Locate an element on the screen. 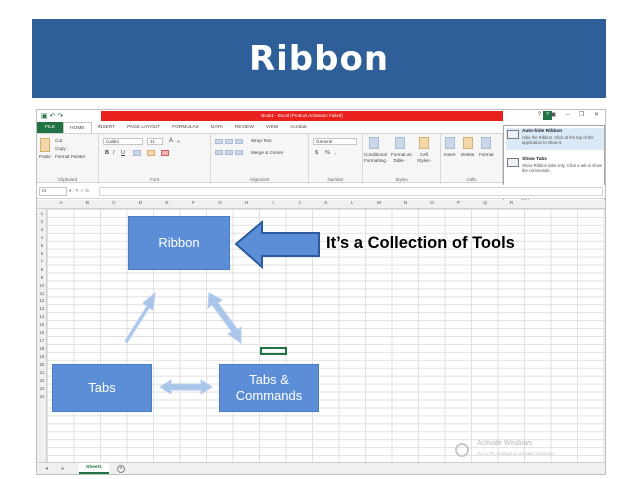 Image resolution: width=638 pixels, height=479 pixels. format-as-table-icon is located at coordinates (400, 143).